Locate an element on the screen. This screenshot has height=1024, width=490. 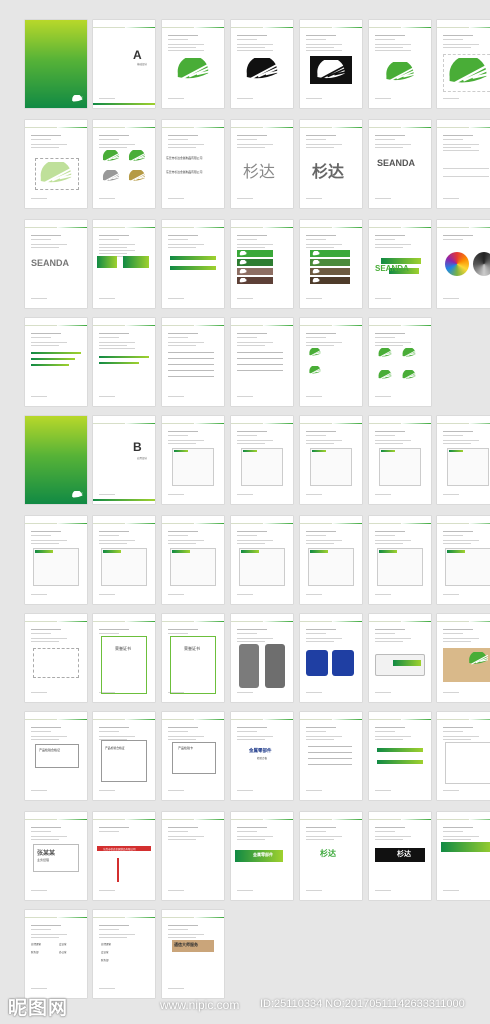
work-uniform-gray is located at coordinates (275, 666).